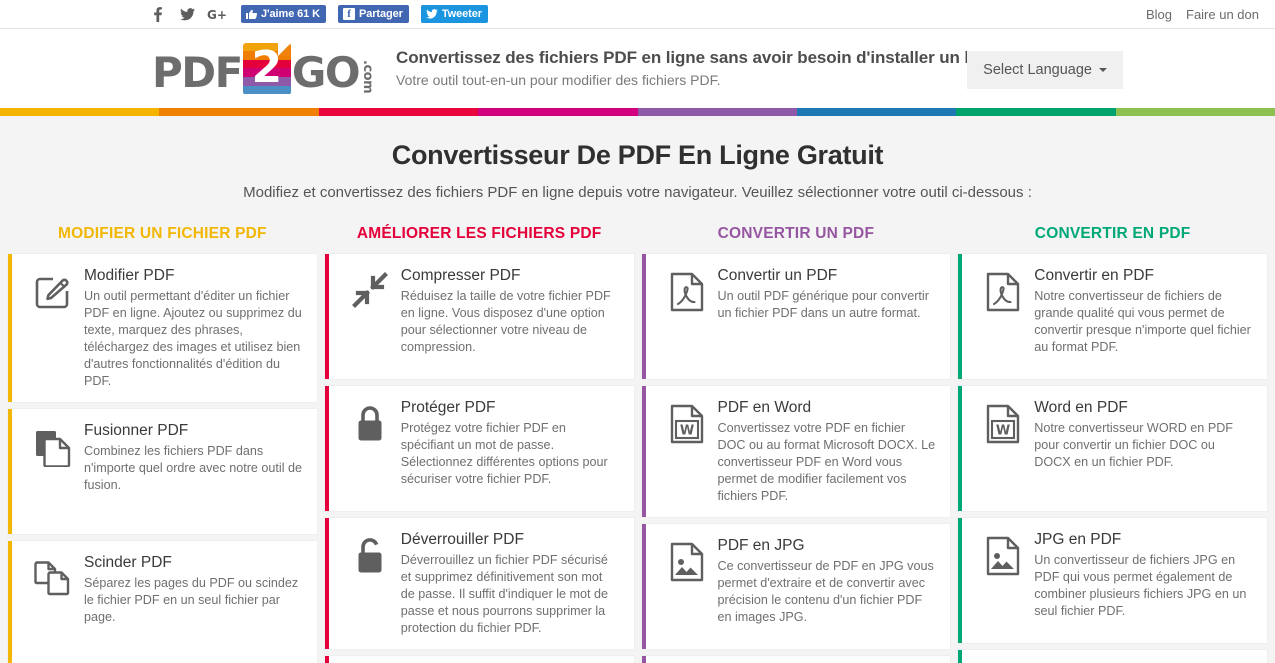 This screenshot has width=1275, height=663. I want to click on select-language-button: Select Language, so click(1045, 70).